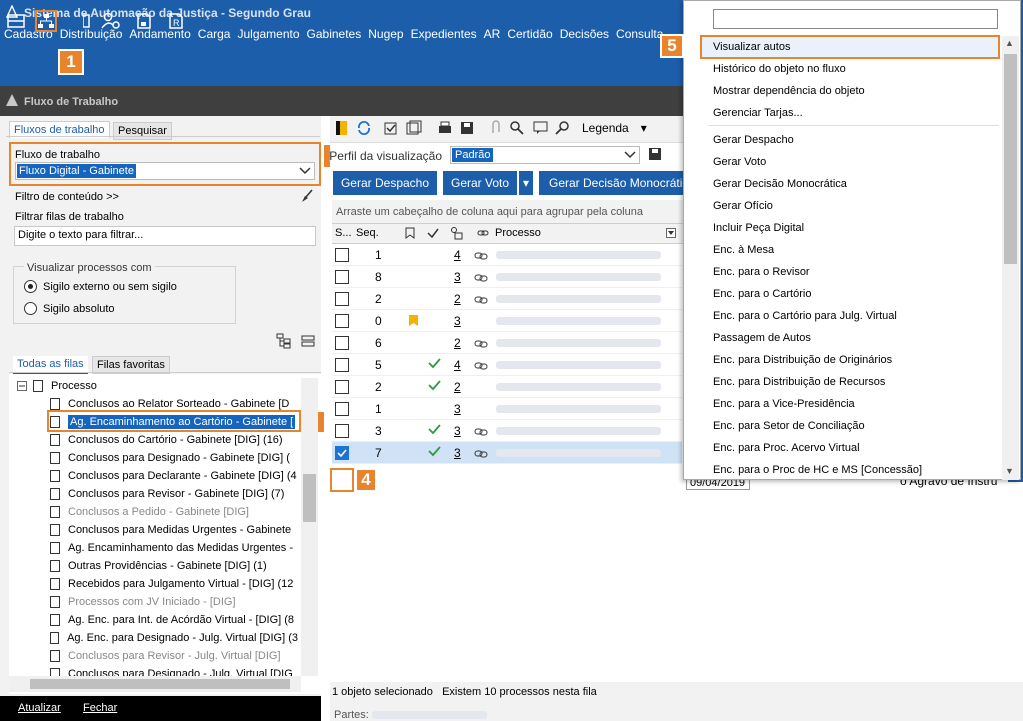  I want to click on context-scrollbar: ▲ ▼, so click(1010, 258).